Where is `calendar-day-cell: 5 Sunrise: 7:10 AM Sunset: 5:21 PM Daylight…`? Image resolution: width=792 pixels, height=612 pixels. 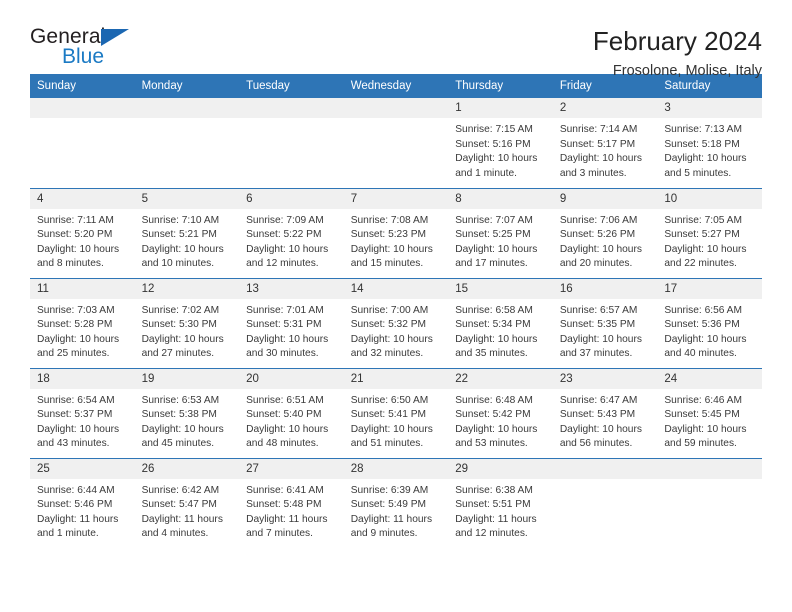 calendar-day-cell: 5 Sunrise: 7:10 AM Sunset: 5:21 PM Daylight… is located at coordinates (187, 232).